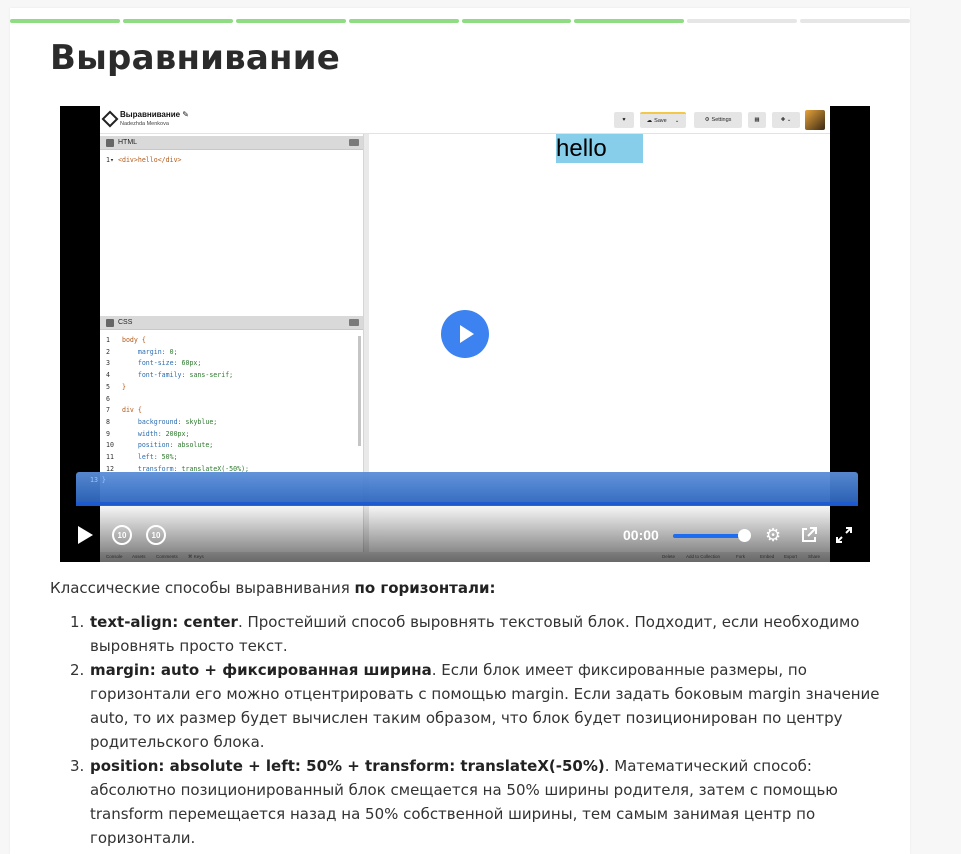 The width and height of the screenshot is (961, 854). Describe the element at coordinates (773, 535) in the screenshot. I see `gear-icon: ⚙` at that location.